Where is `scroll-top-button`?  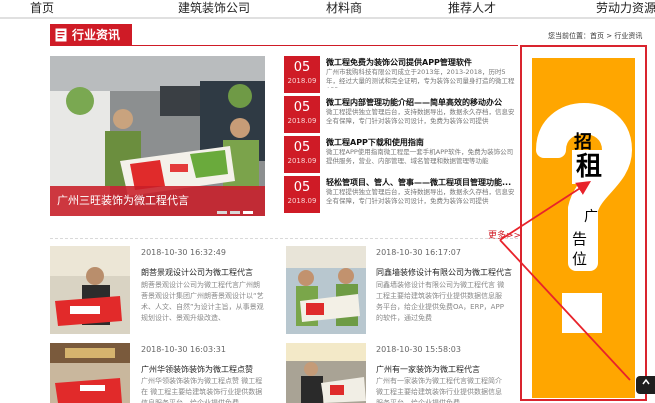
scroll-top-button is located at coordinates (645, 385).